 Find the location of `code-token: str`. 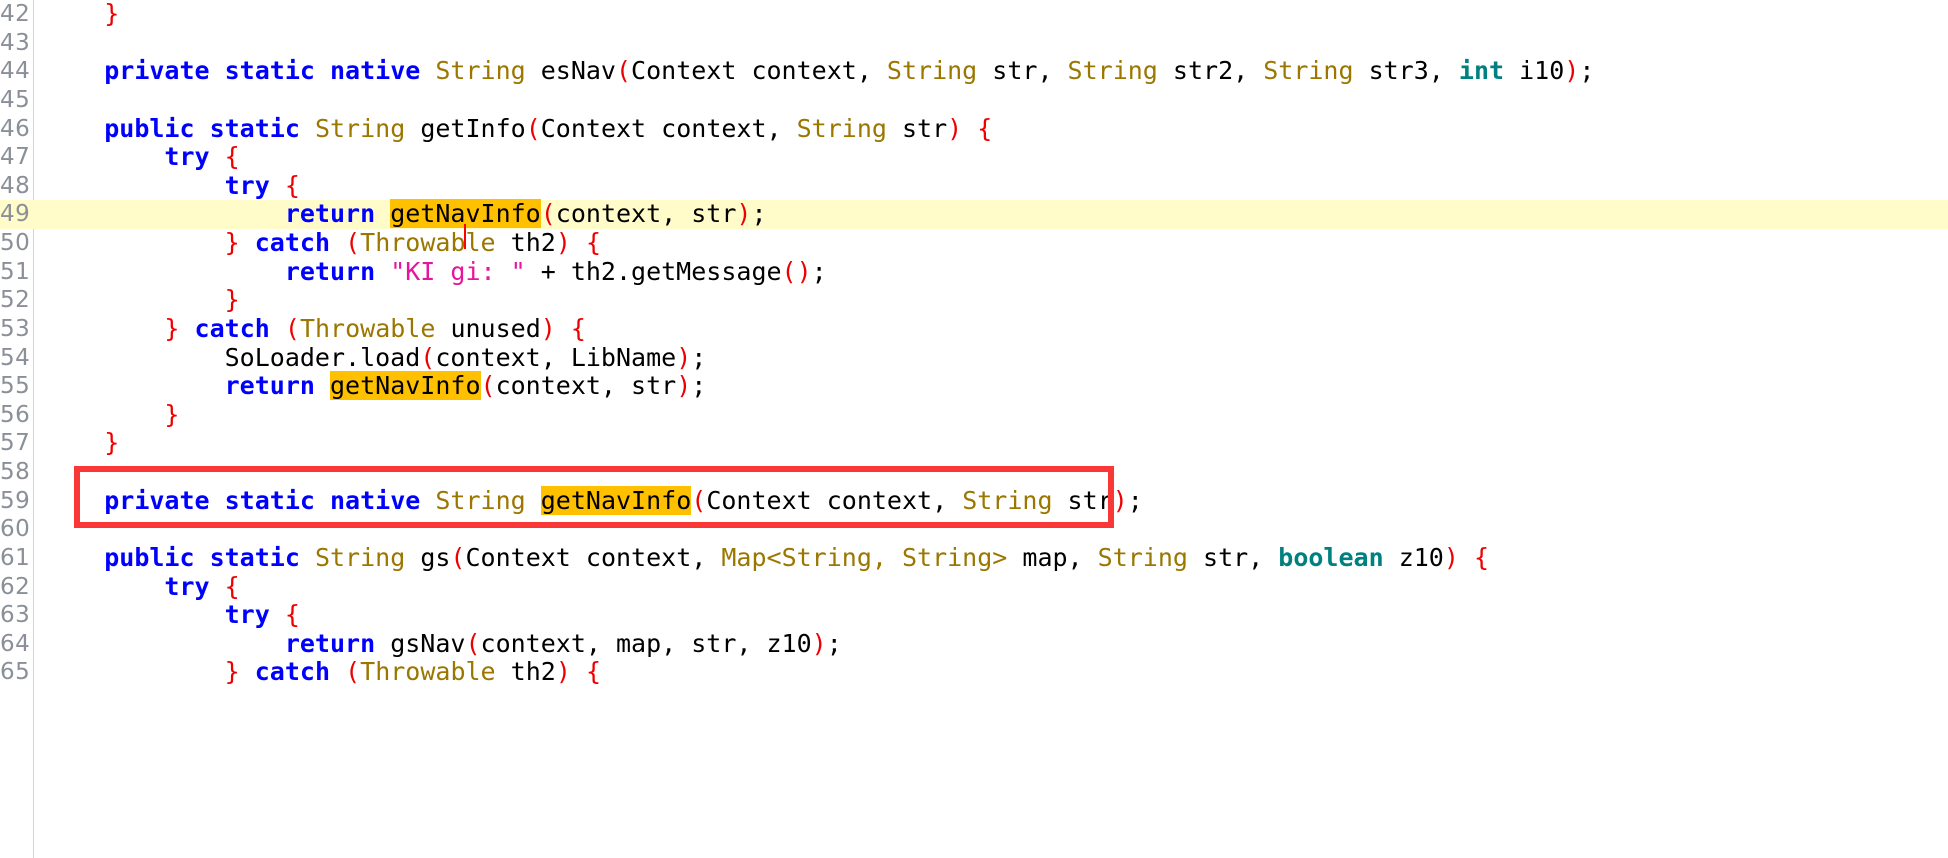

code-token: str is located at coordinates (1082, 500).